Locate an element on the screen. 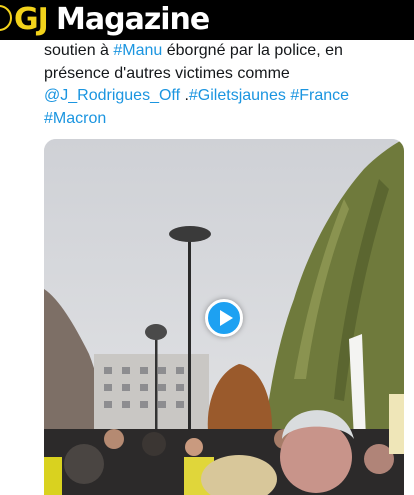  tweet-text-segment: . is located at coordinates (184, 95).